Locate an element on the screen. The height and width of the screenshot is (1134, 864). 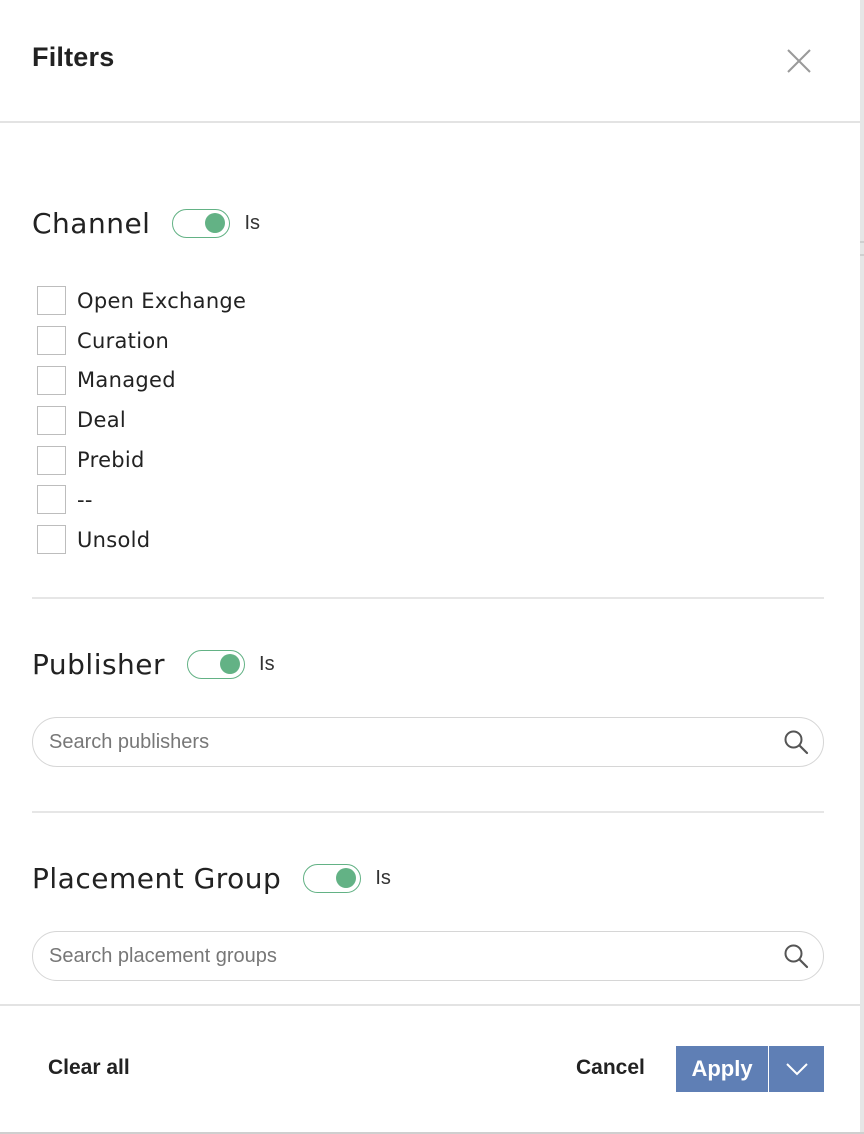
publisher-search-box is located at coordinates (428, 742).